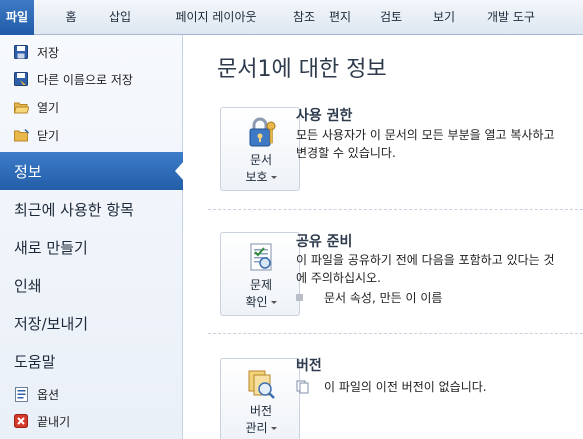 The image size is (583, 439). What do you see at coordinates (260, 274) in the screenshot?
I see `check-issues-button: 문제 확인` at bounding box center [260, 274].